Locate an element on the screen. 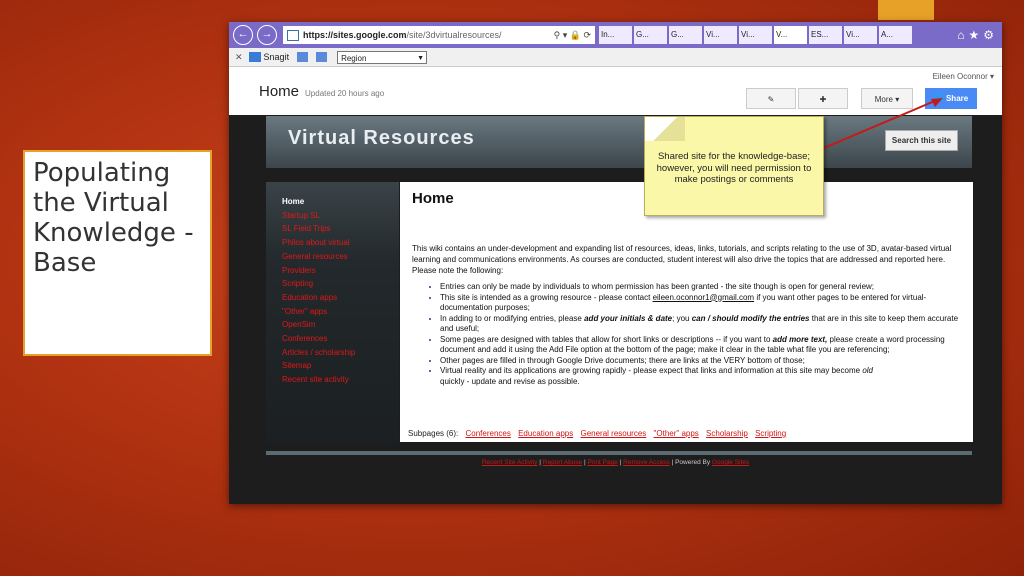 The width and height of the screenshot is (1024, 576). slide-title-box: Populating the Virtual Knowledge -Base is located at coordinates (117, 253).